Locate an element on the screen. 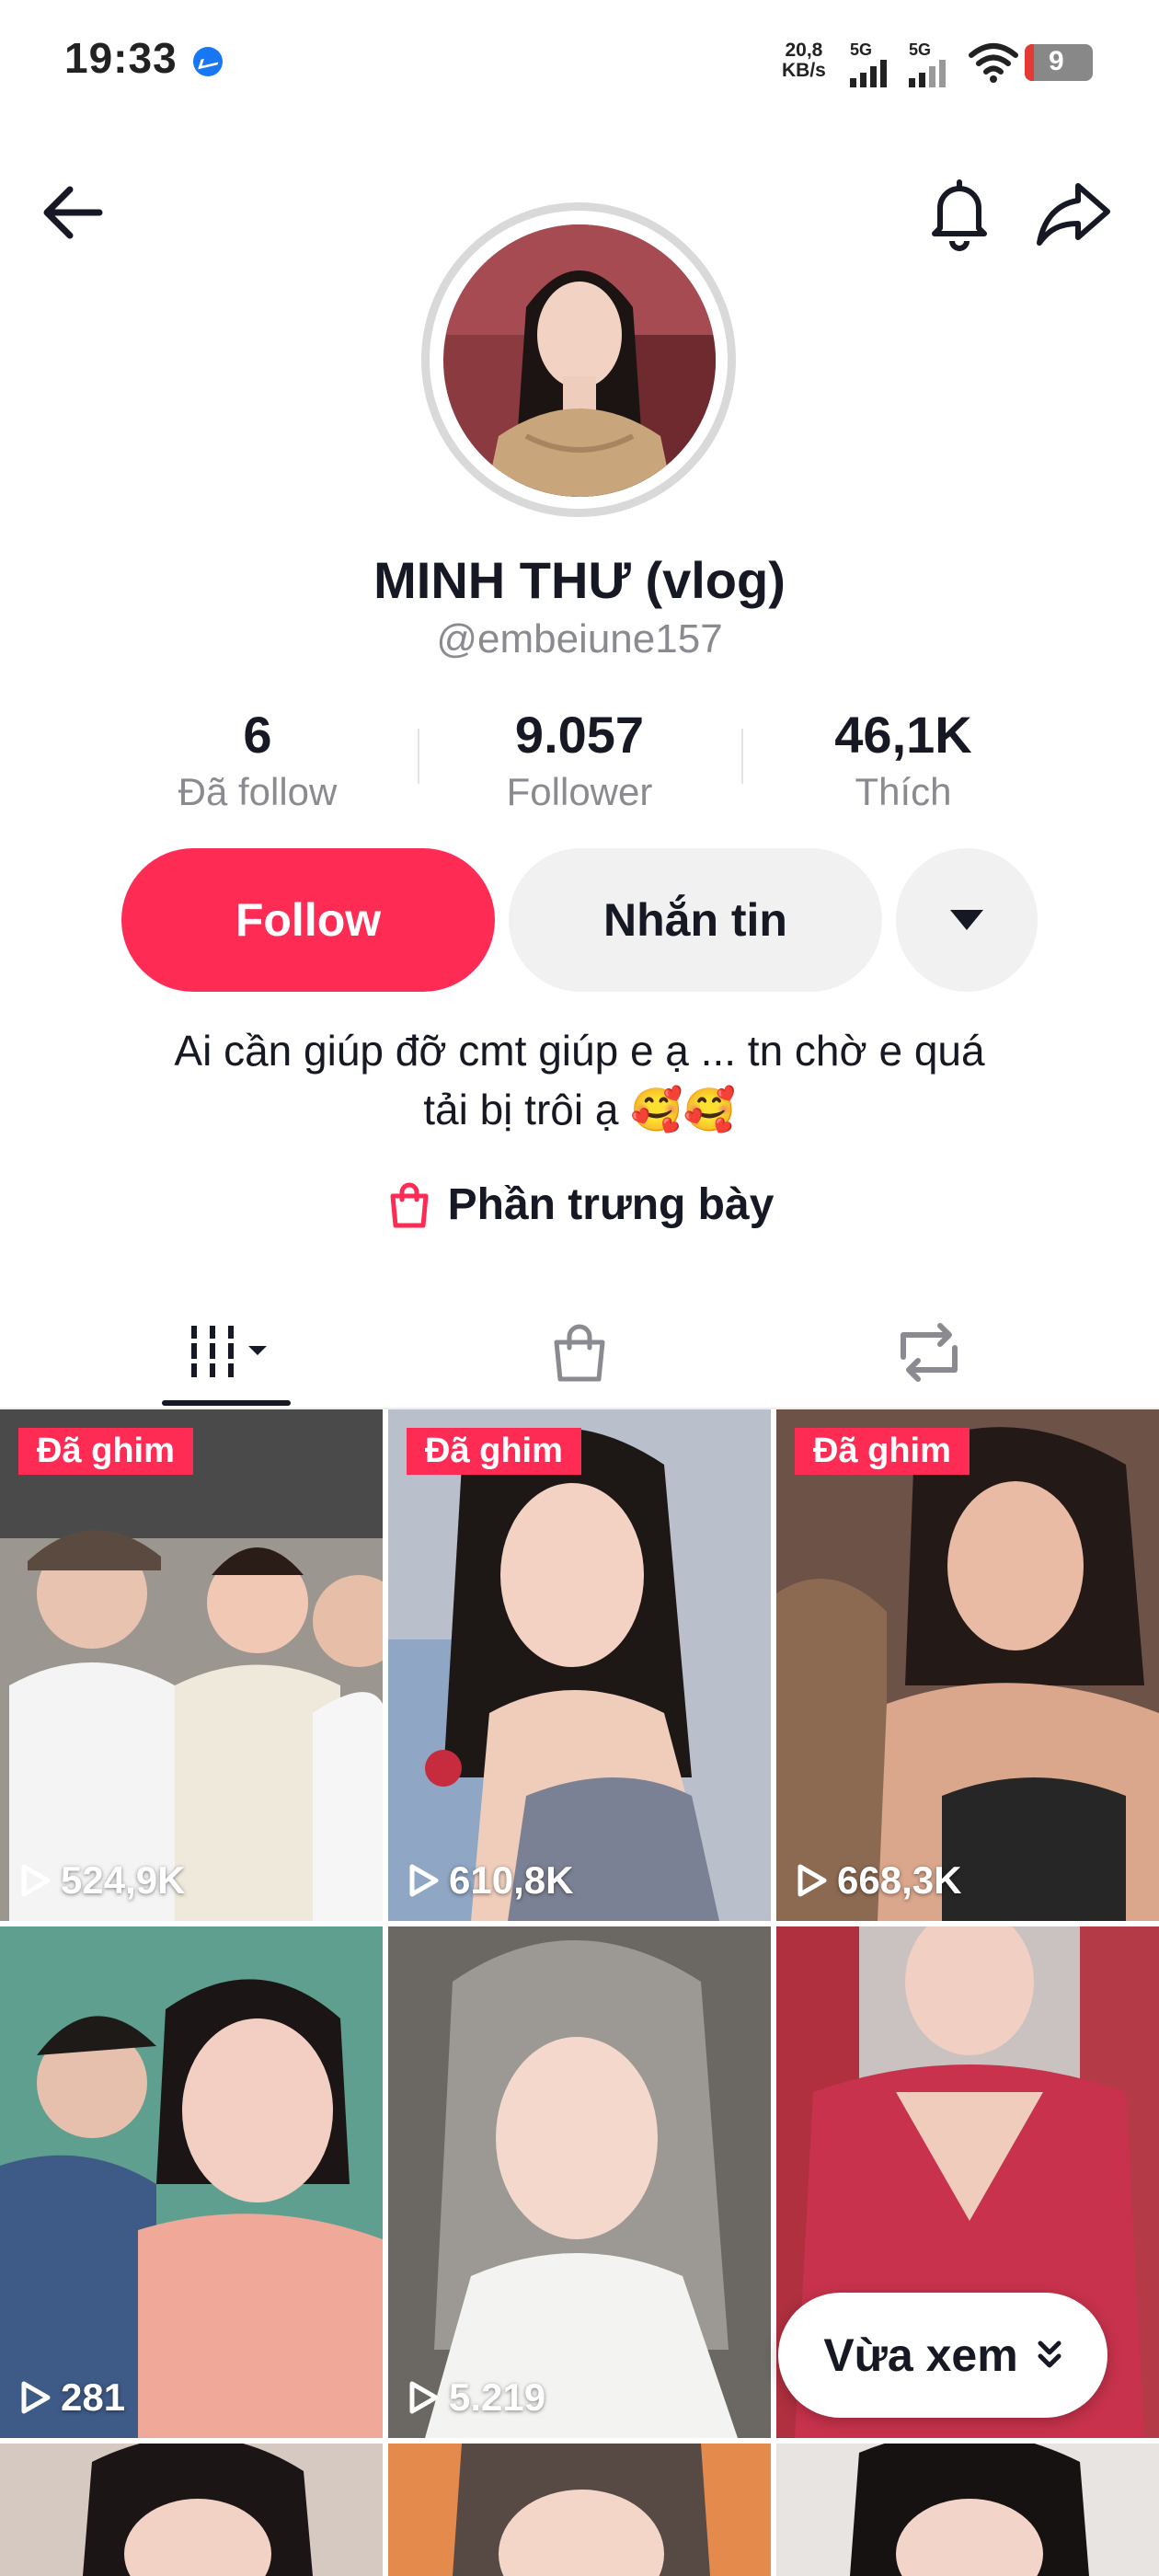  battery-indicator: 9 is located at coordinates (1059, 62).